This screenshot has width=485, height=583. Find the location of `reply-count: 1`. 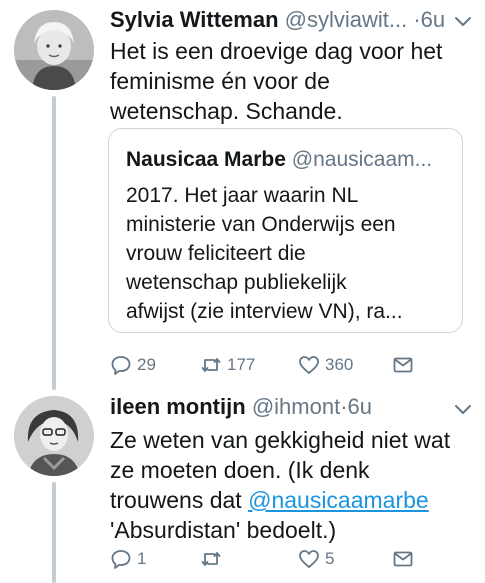

reply-count: 1 is located at coordinates (142, 558).